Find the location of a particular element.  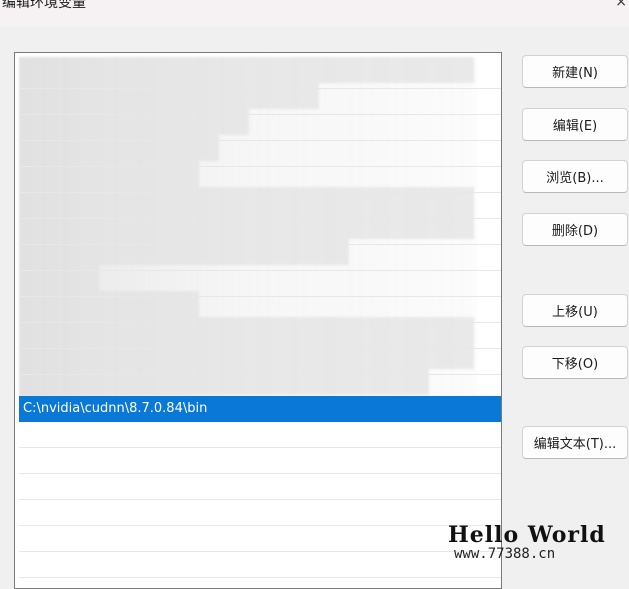

title-bar: 编辑环境变量 × is located at coordinates (314, 13).